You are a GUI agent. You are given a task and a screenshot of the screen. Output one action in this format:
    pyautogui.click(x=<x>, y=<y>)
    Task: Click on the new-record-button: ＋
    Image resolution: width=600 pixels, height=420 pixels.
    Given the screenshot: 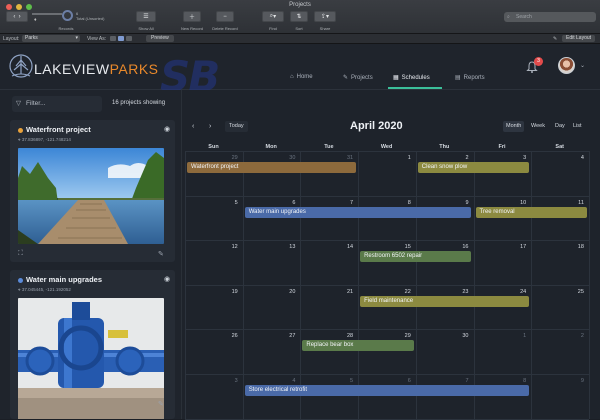 What is the action you would take?
    pyautogui.click(x=192, y=16)
    